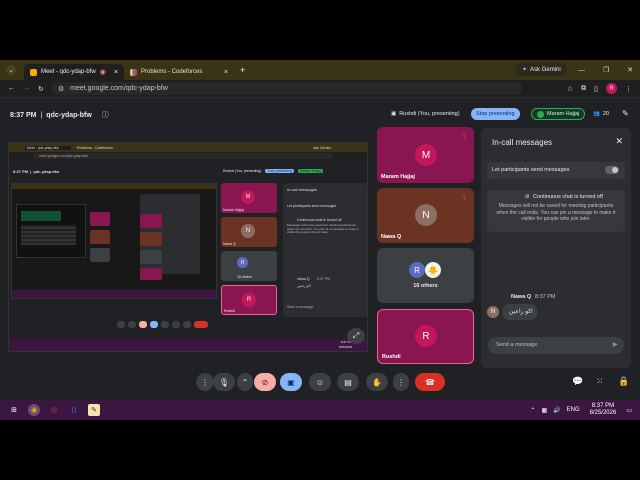  Describe the element at coordinates (556, 410) in the screenshot. I see `volume-icon: 🔊` at that location.